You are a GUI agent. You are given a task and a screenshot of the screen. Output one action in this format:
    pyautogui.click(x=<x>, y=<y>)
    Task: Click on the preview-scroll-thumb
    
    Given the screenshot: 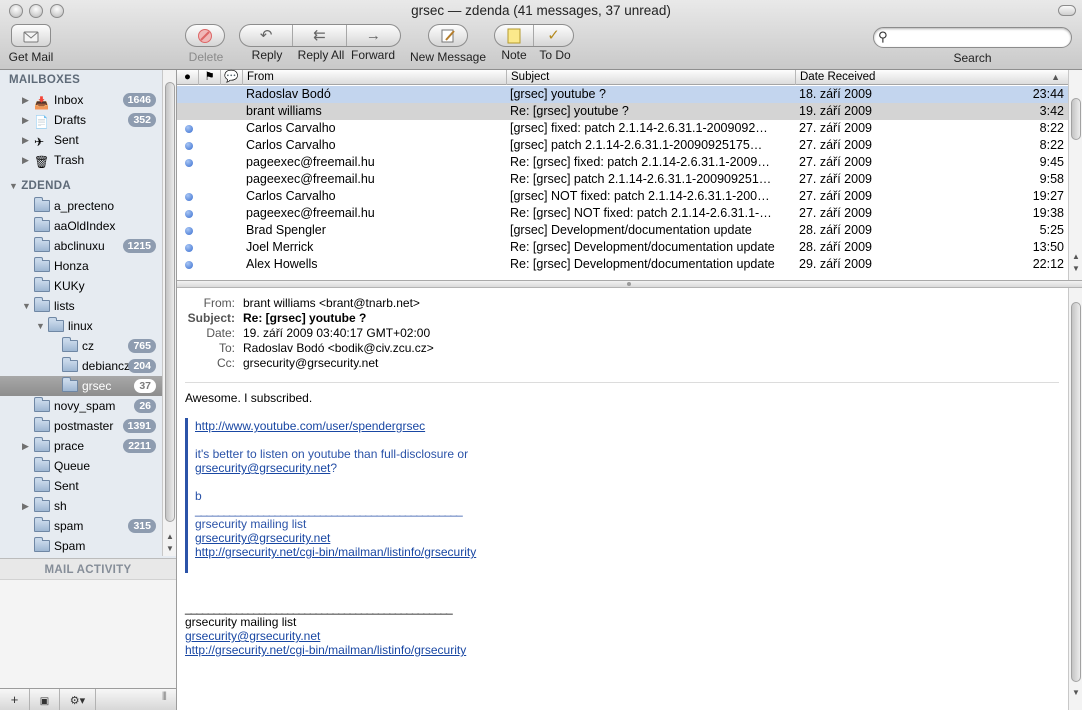 What is the action you would take?
    pyautogui.click(x=1076, y=492)
    